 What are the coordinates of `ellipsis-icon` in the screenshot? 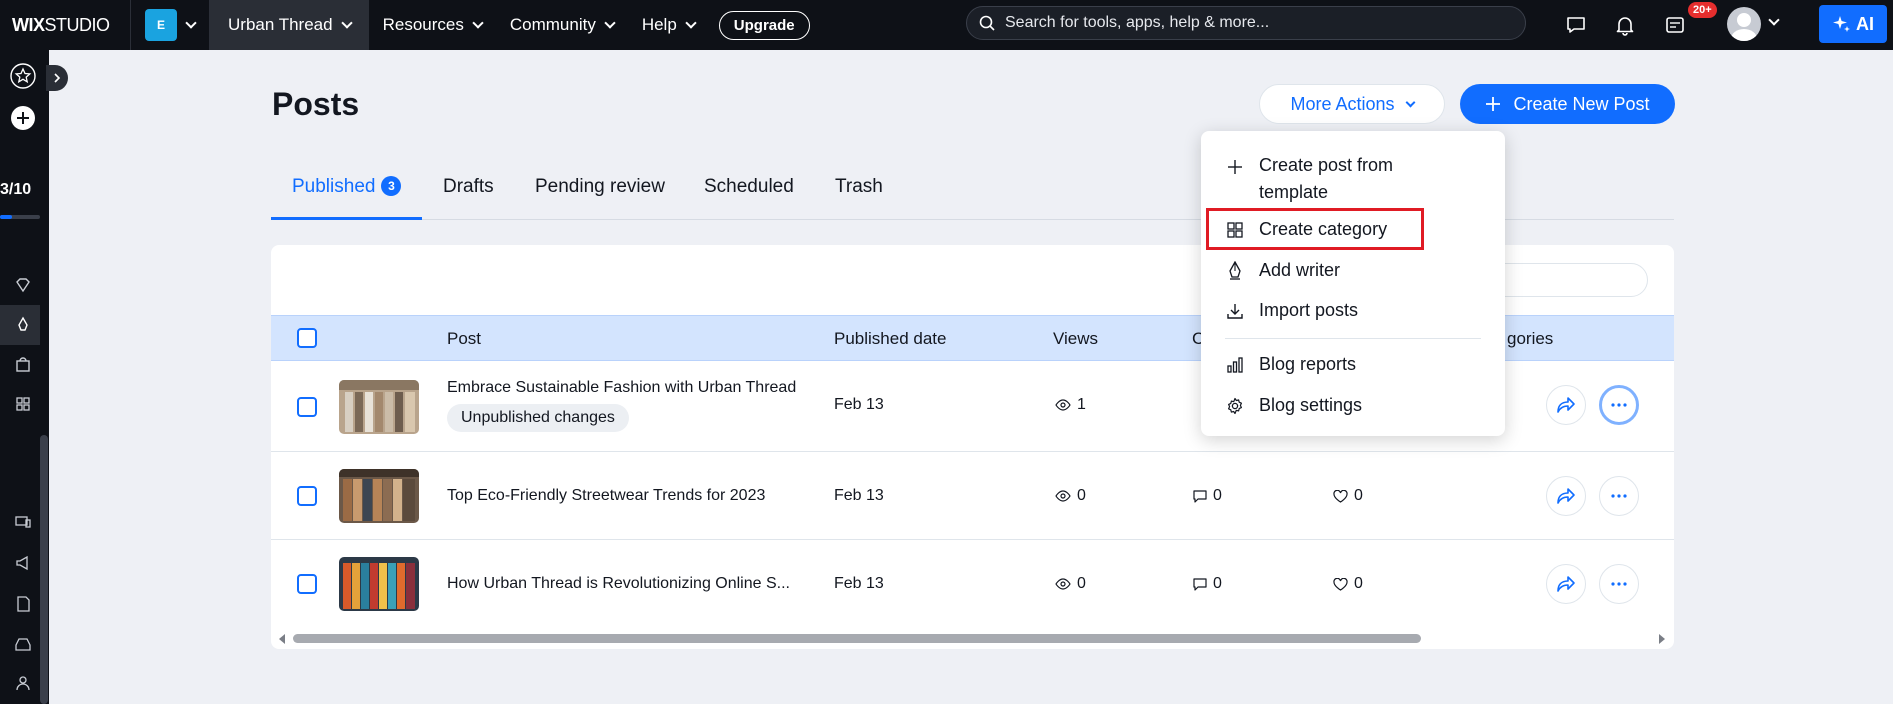 It's located at (1619, 584).